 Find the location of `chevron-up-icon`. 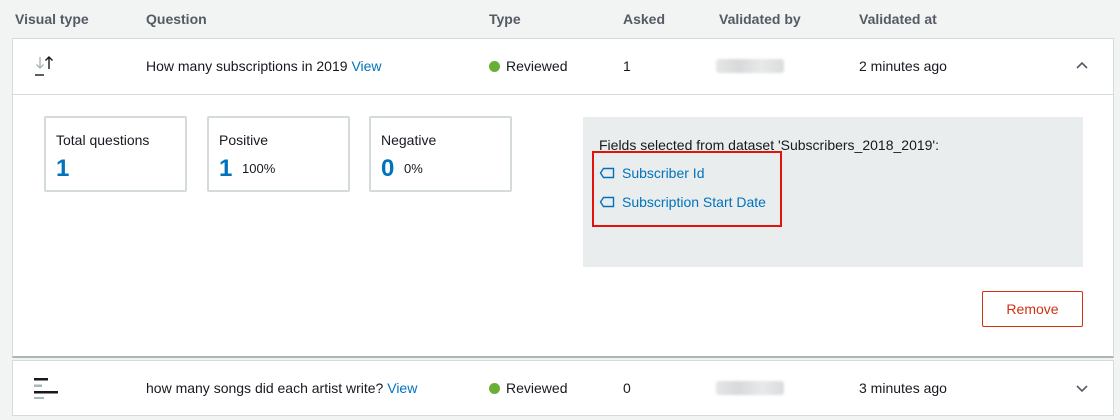

chevron-up-icon is located at coordinates (1082, 65).